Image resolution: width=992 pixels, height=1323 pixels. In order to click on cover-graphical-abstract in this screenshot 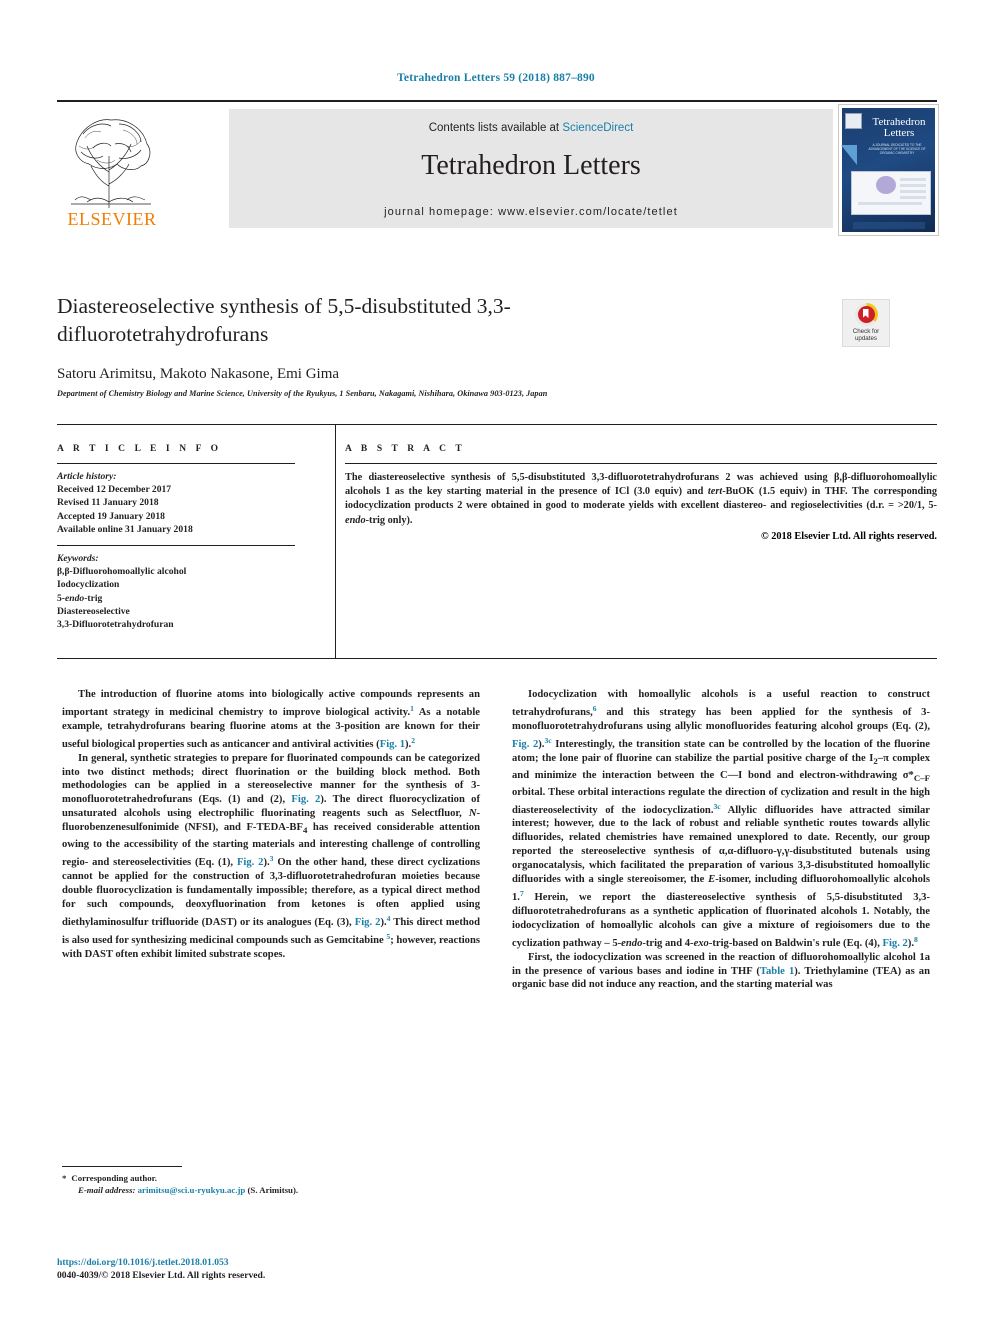, I will do `click(891, 193)`.